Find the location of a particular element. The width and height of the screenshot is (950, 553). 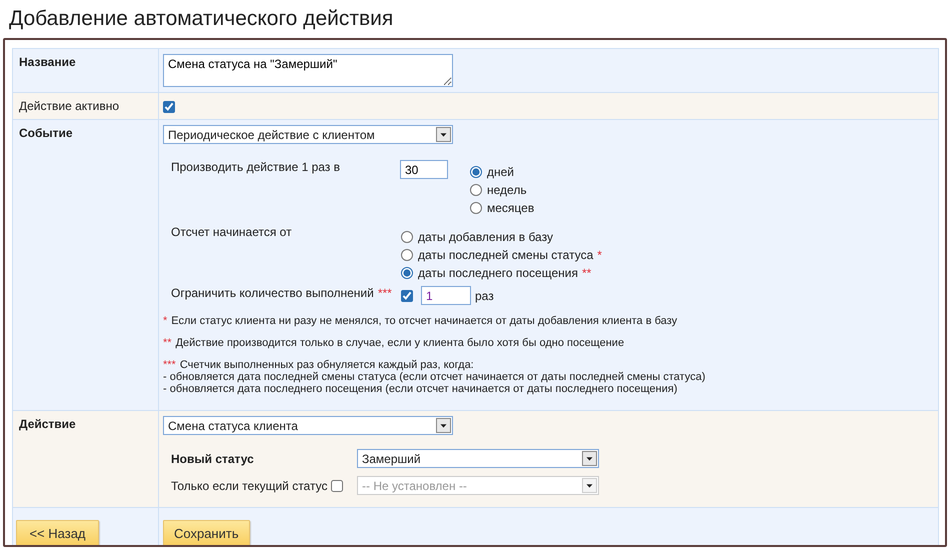

field-label: Название is located at coordinates (48, 62).